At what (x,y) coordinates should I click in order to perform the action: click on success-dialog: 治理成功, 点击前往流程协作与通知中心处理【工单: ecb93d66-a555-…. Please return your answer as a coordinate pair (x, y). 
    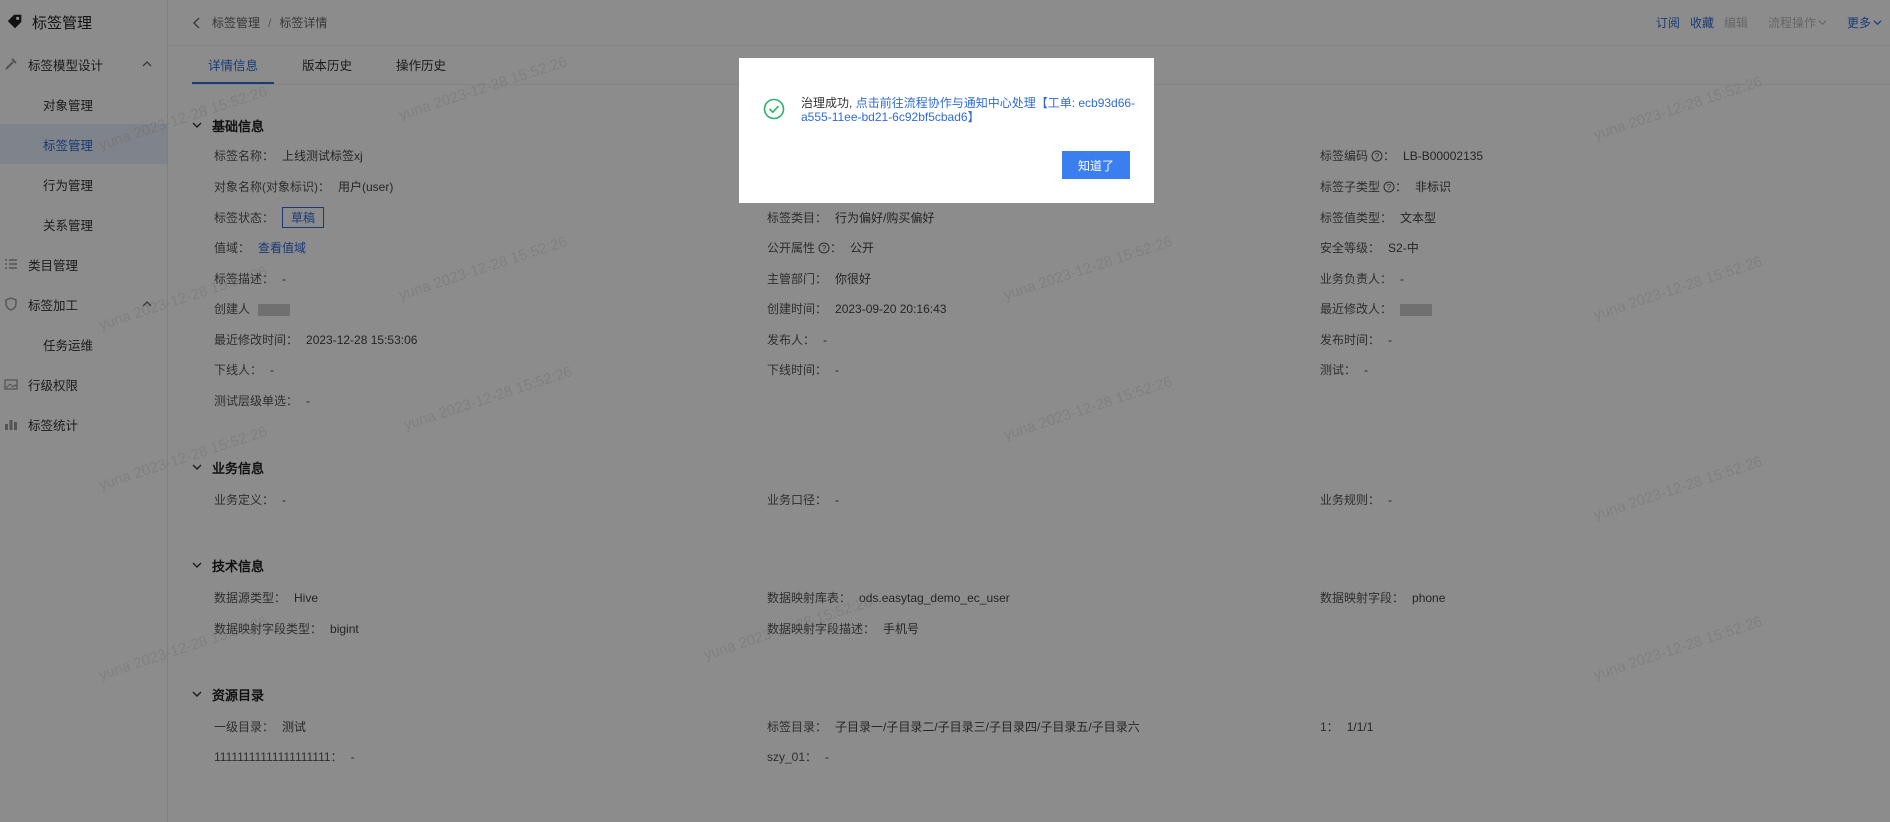
    Looking at the image, I should click on (946, 130).